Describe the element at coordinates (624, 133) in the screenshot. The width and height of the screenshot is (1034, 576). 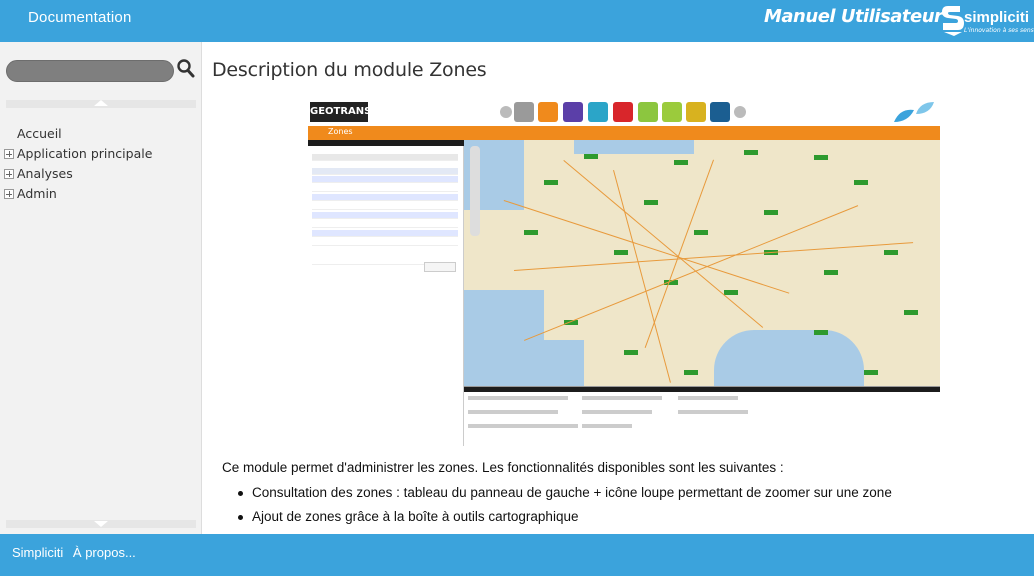
I see `module-bar: Zones` at that location.